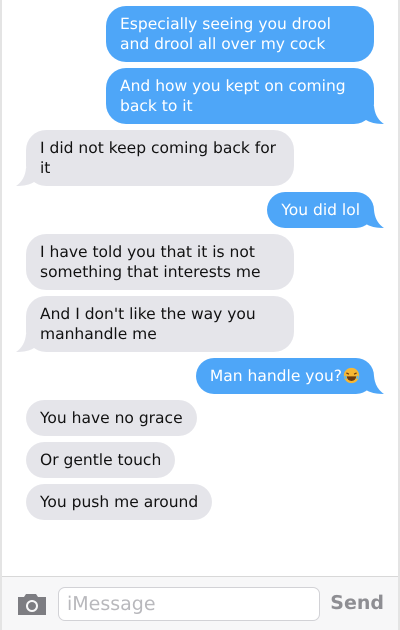 This screenshot has height=630, width=400. I want to click on received-message: You push me around, so click(119, 502).